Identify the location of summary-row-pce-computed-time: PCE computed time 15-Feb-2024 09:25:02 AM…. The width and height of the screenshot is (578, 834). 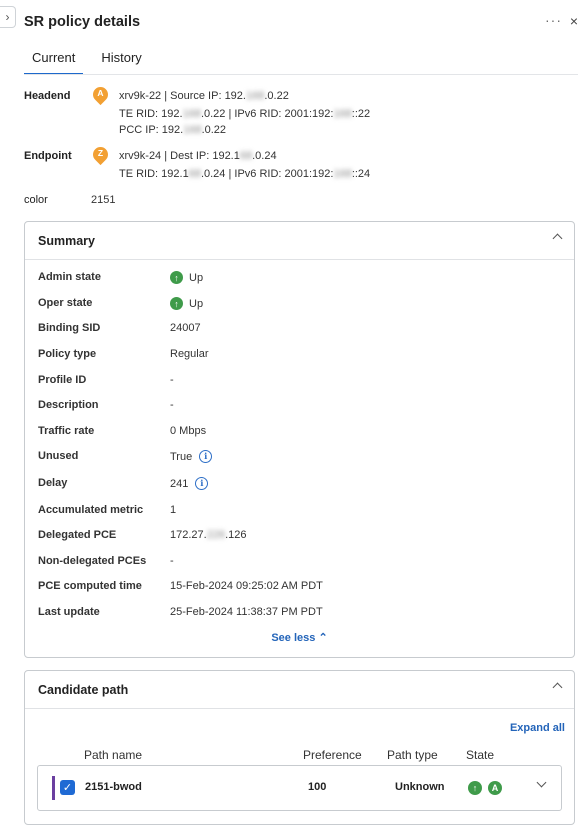
(180, 586).